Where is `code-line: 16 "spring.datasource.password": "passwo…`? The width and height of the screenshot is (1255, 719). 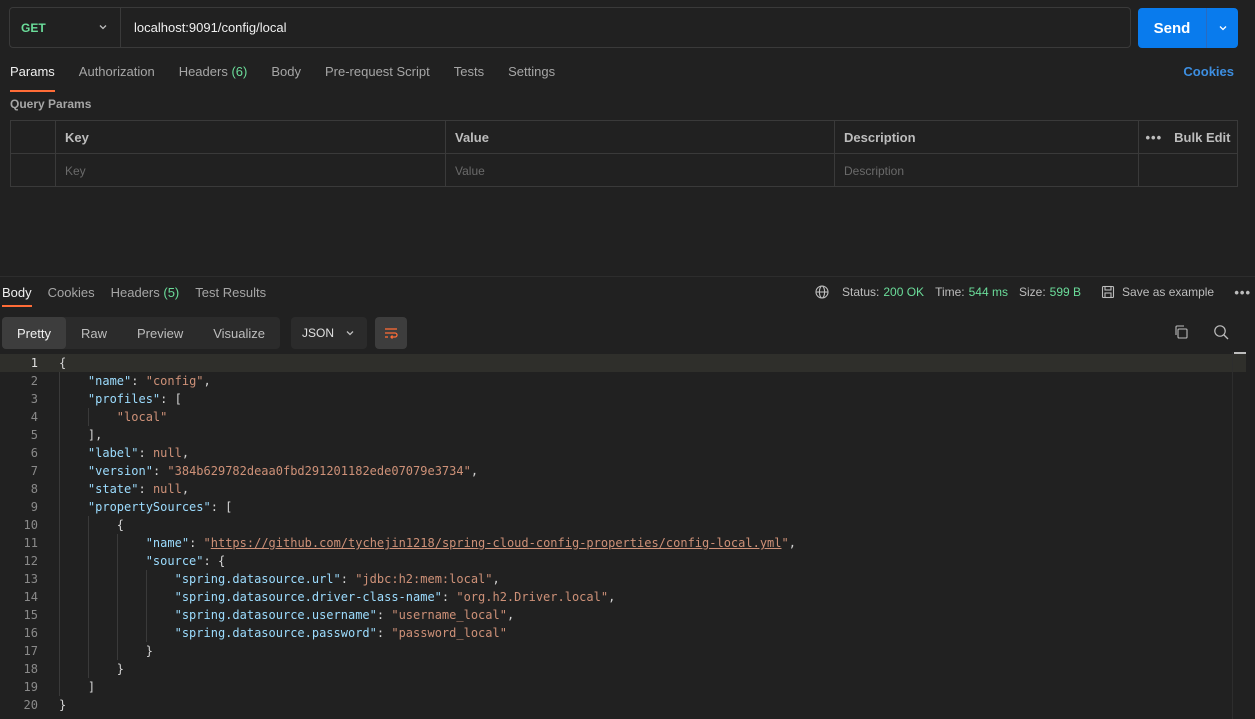 code-line: 16 "spring.datasource.password": "passwo… is located at coordinates (623, 633).